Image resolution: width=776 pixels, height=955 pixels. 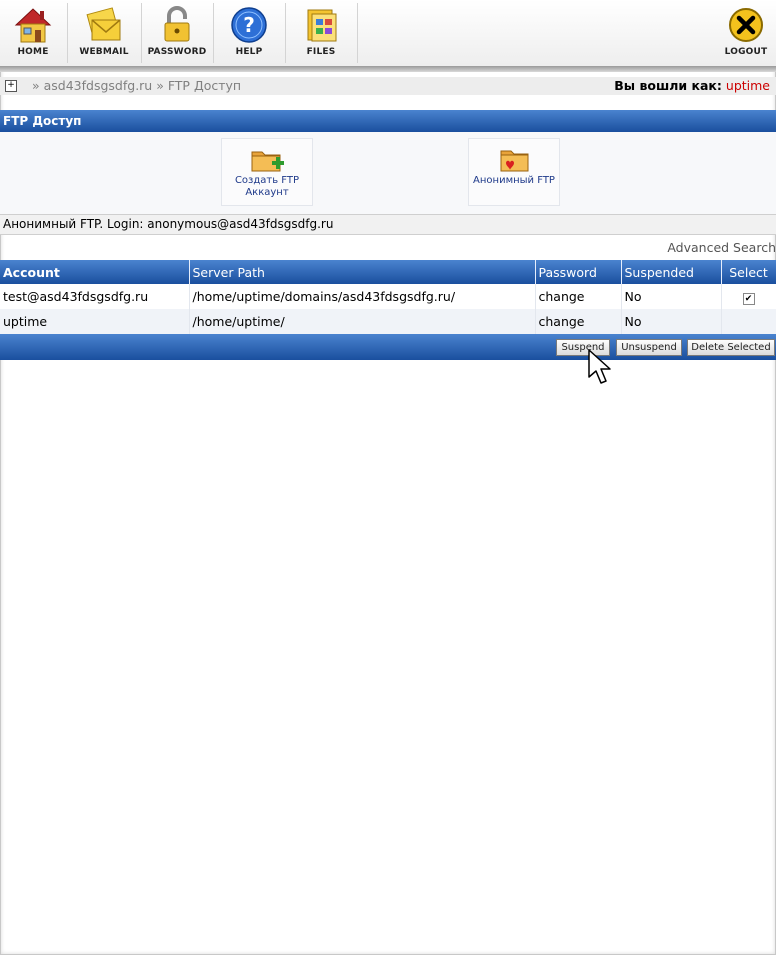 I want to click on webmail-icon, so click(x=103, y=24).